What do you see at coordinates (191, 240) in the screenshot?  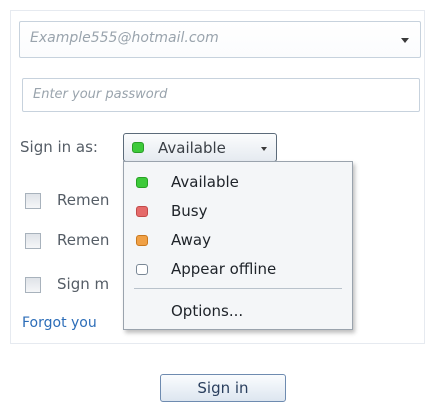 I see `menu-item-label: Away` at bounding box center [191, 240].